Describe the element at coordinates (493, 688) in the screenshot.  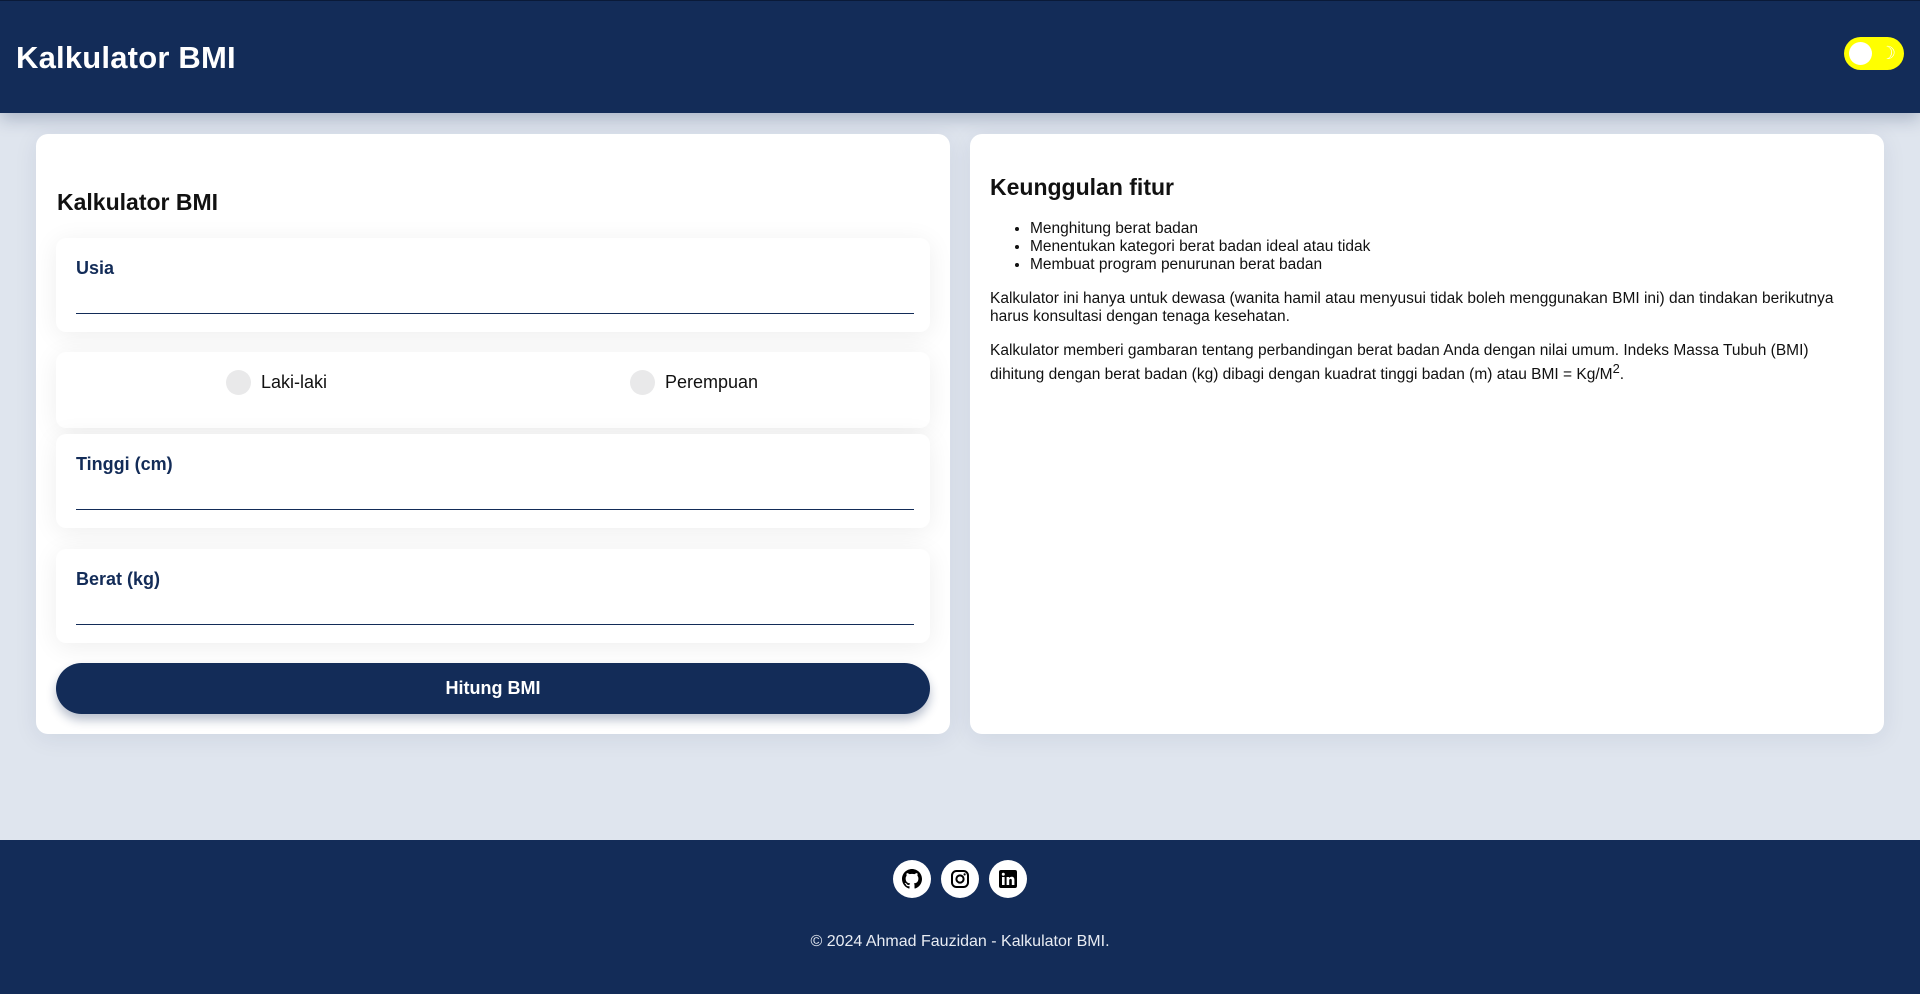
I see `hitung-bmi-button: Hitung BMI` at that location.